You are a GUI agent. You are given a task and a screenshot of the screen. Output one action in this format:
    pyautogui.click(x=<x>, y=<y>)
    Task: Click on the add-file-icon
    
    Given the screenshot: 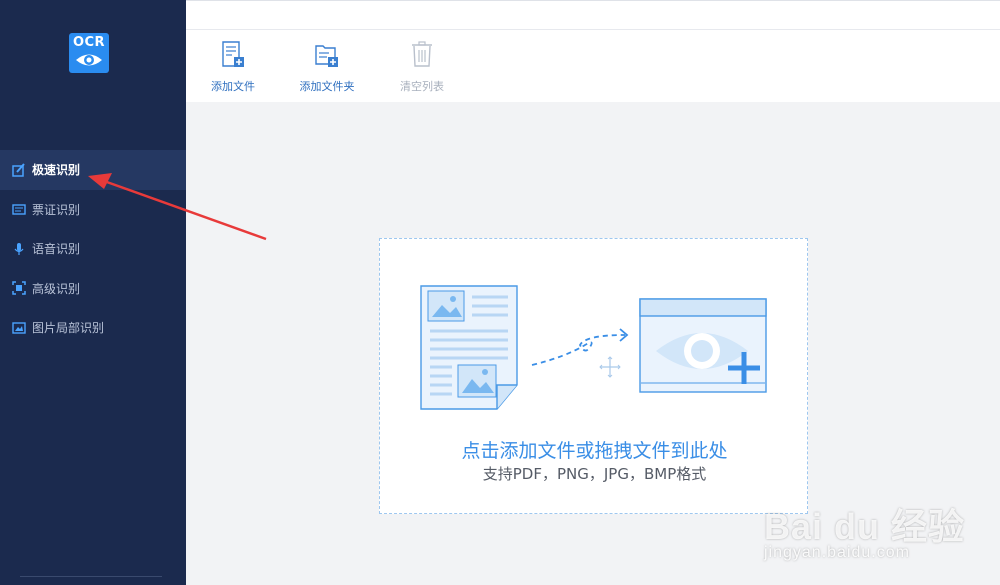 What is the action you would take?
    pyautogui.click(x=233, y=54)
    